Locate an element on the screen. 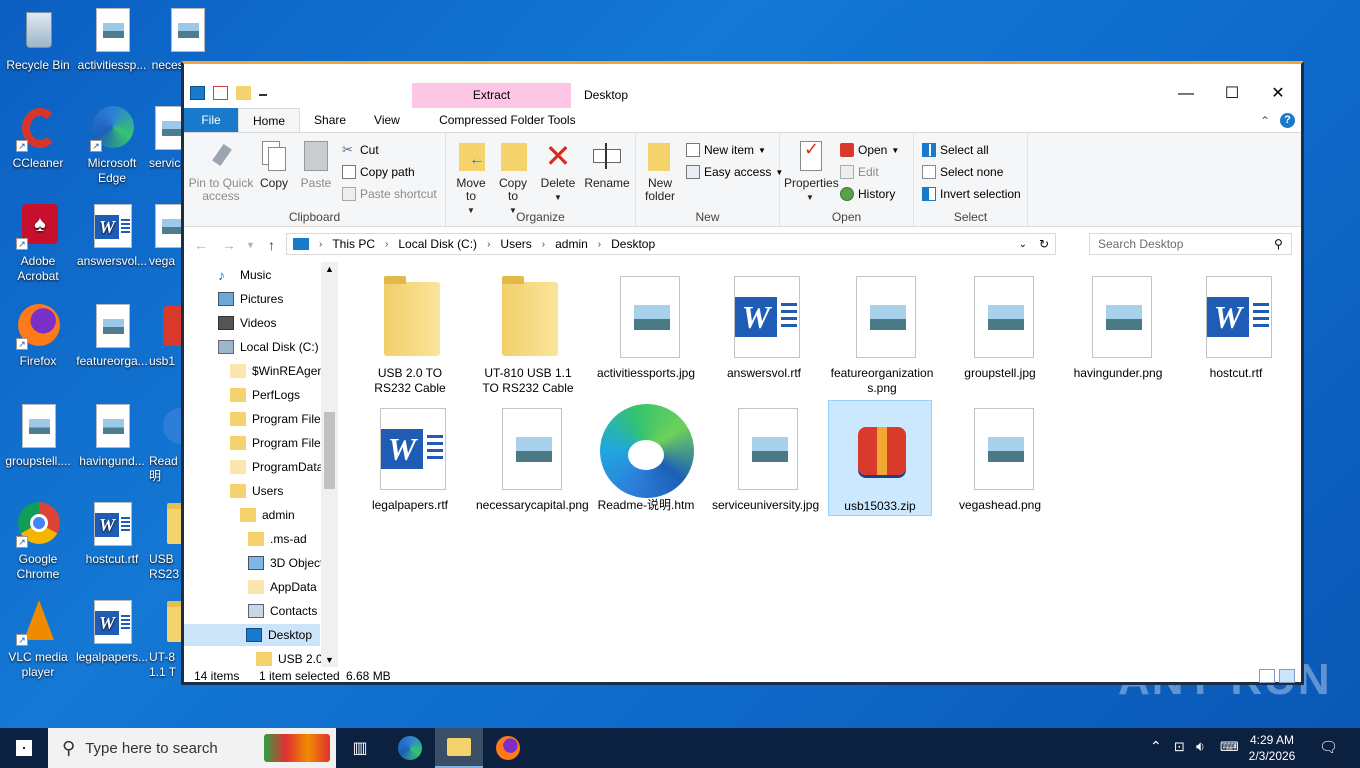  file-item: havingunder.png is located at coordinates (1118, 326).